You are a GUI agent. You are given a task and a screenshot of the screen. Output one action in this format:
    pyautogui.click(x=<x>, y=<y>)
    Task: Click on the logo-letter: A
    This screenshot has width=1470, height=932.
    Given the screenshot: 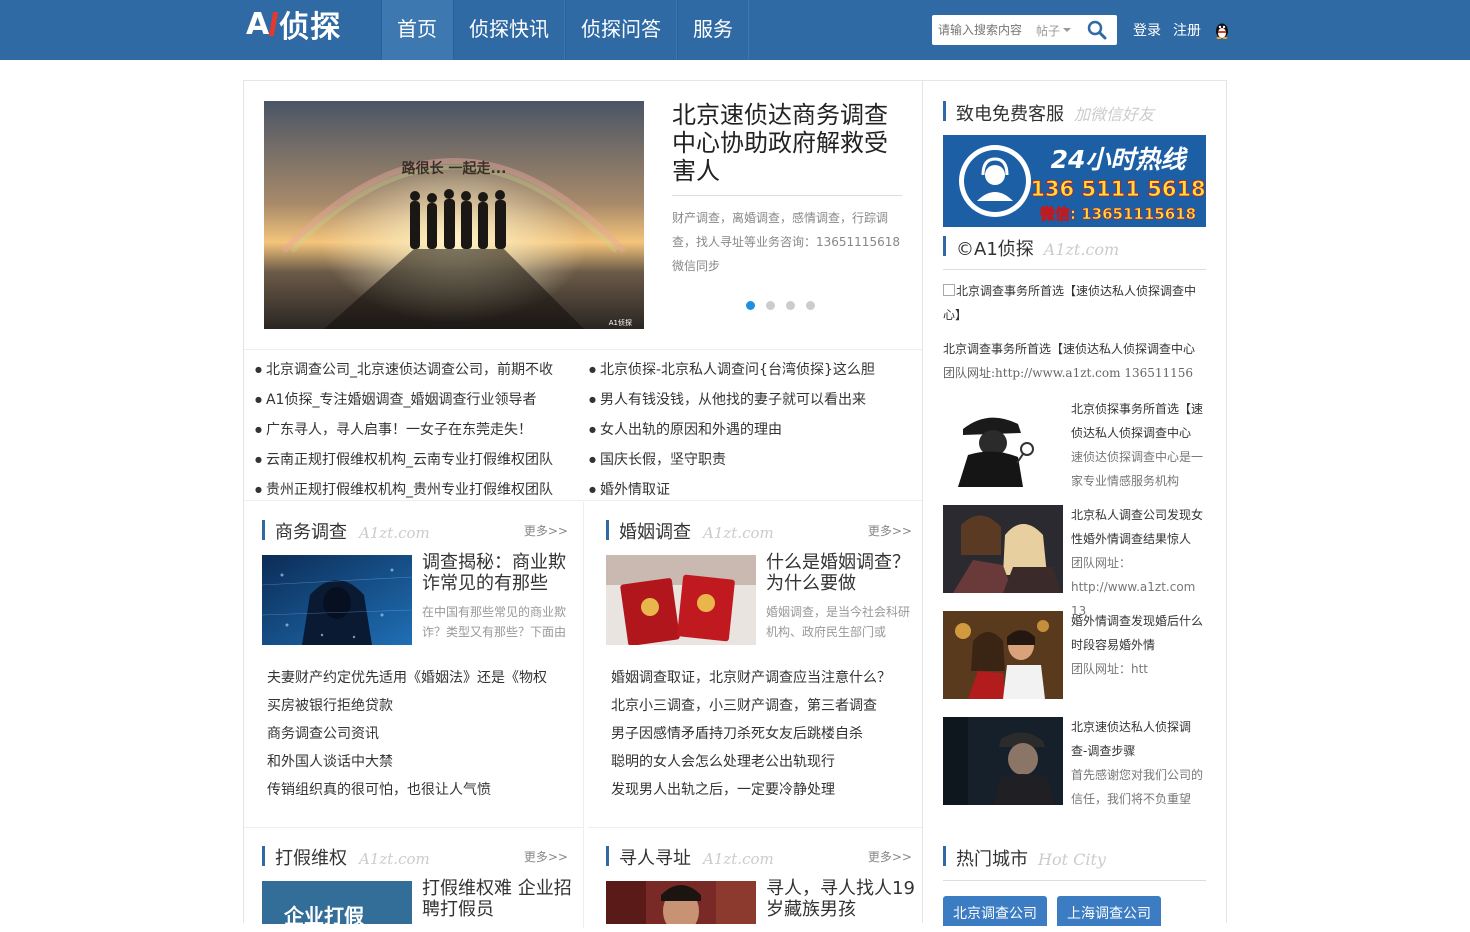 What is the action you would take?
    pyautogui.click(x=258, y=24)
    